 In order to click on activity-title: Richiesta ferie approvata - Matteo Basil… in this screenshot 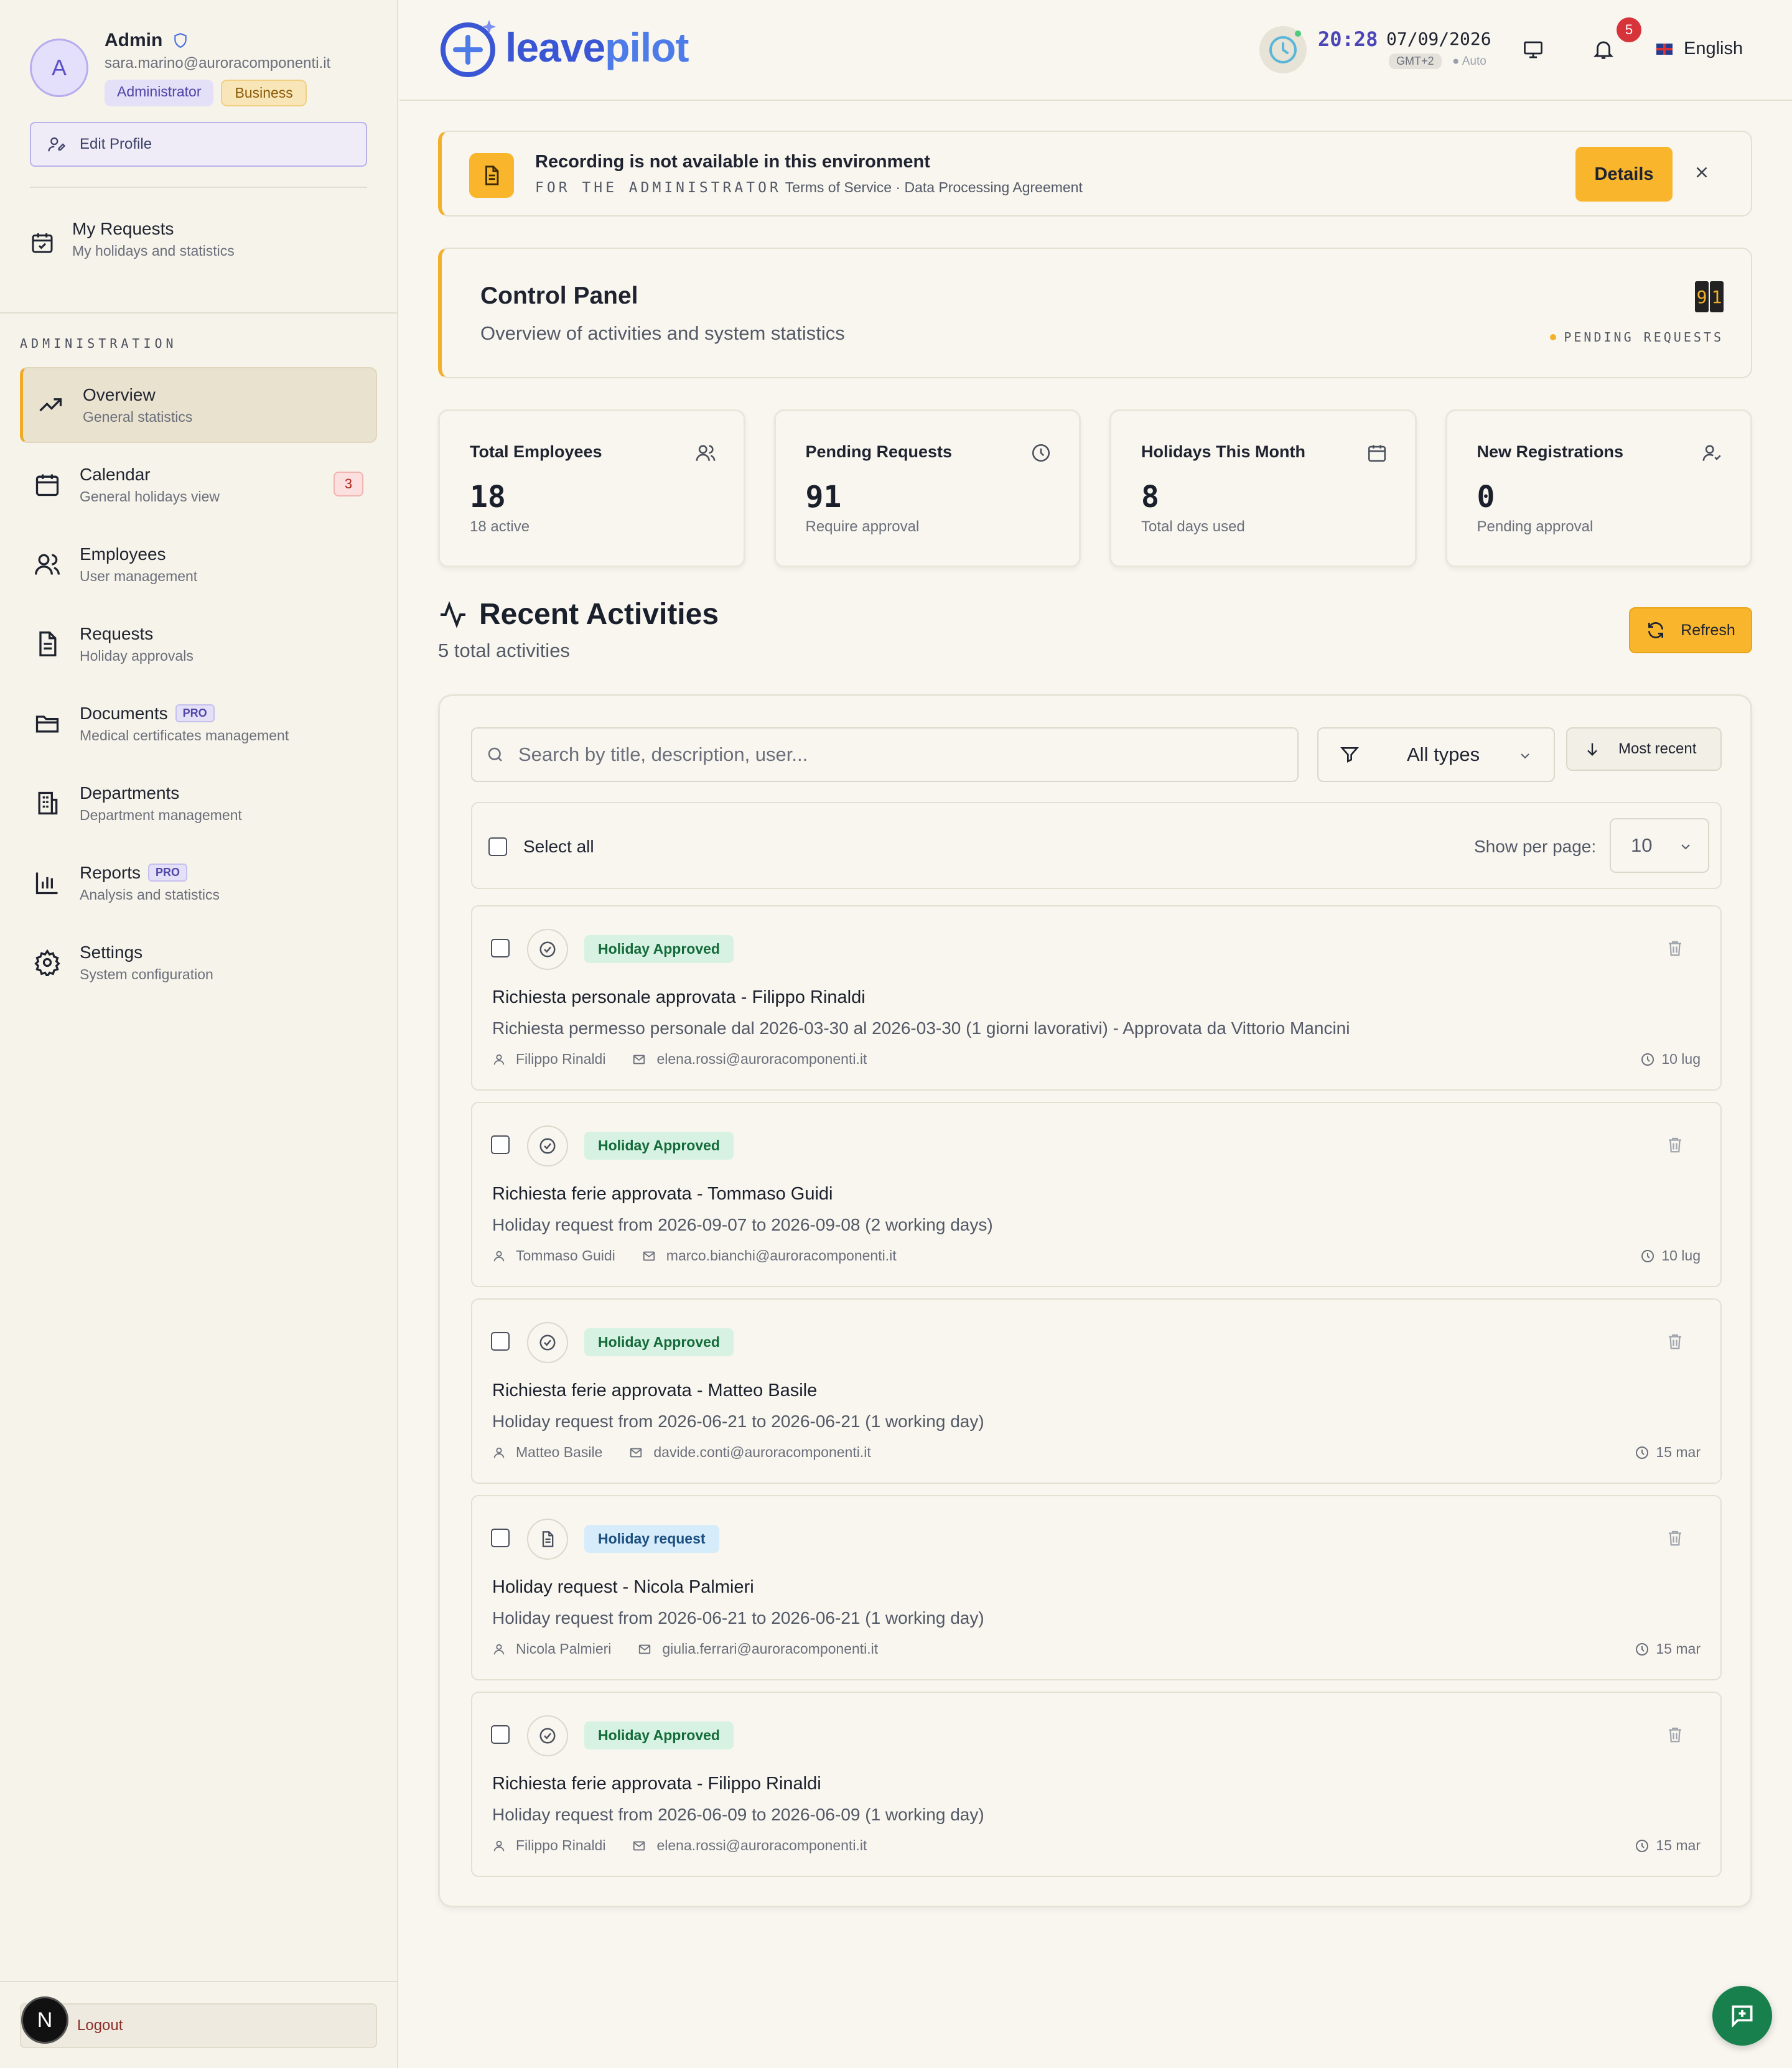, I will do `click(655, 1390)`.